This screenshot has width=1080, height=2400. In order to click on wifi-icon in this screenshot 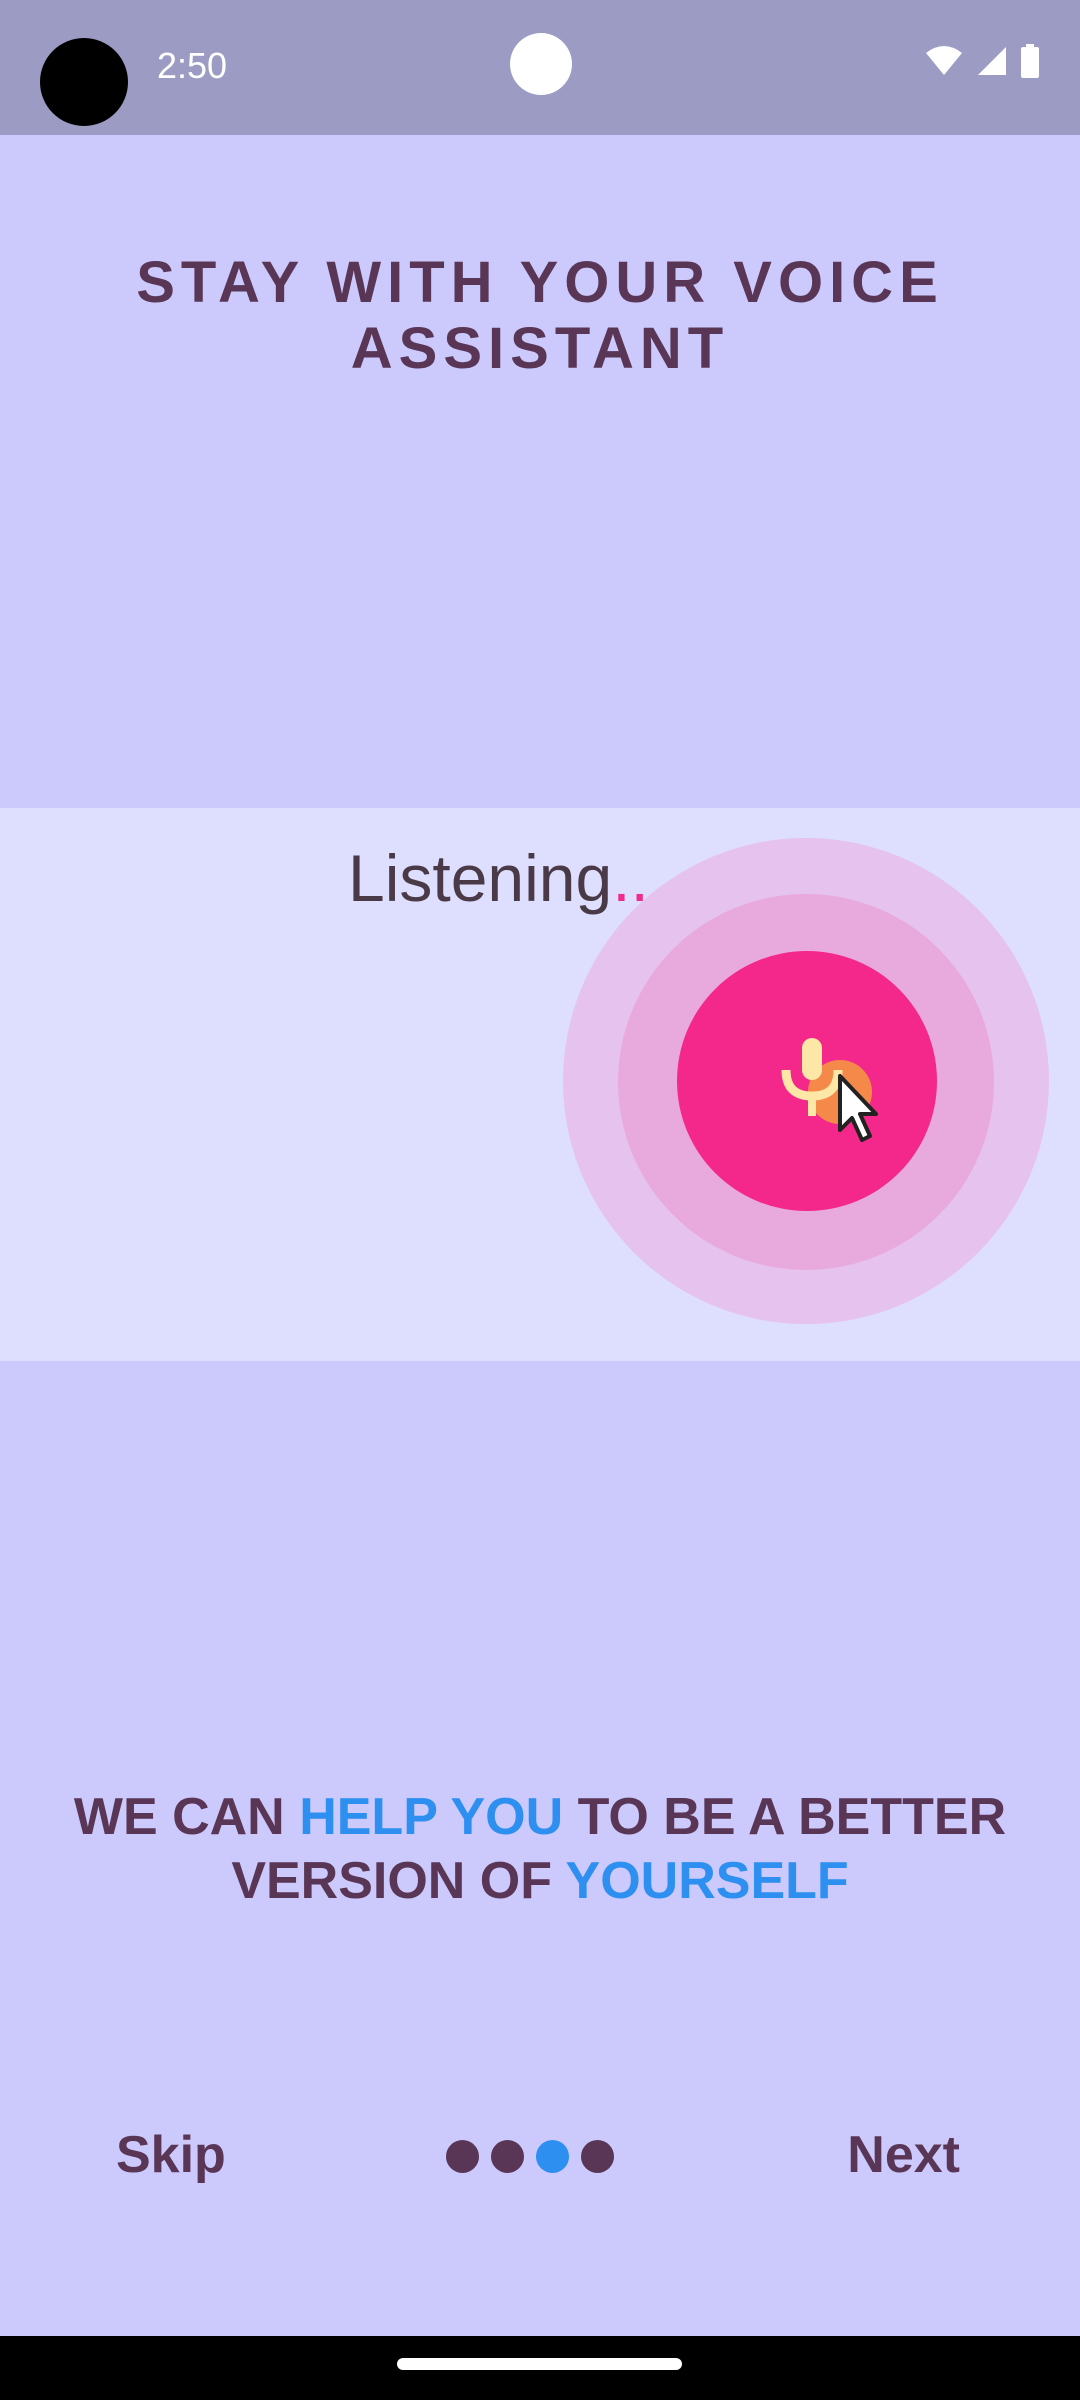, I will do `click(944, 60)`.